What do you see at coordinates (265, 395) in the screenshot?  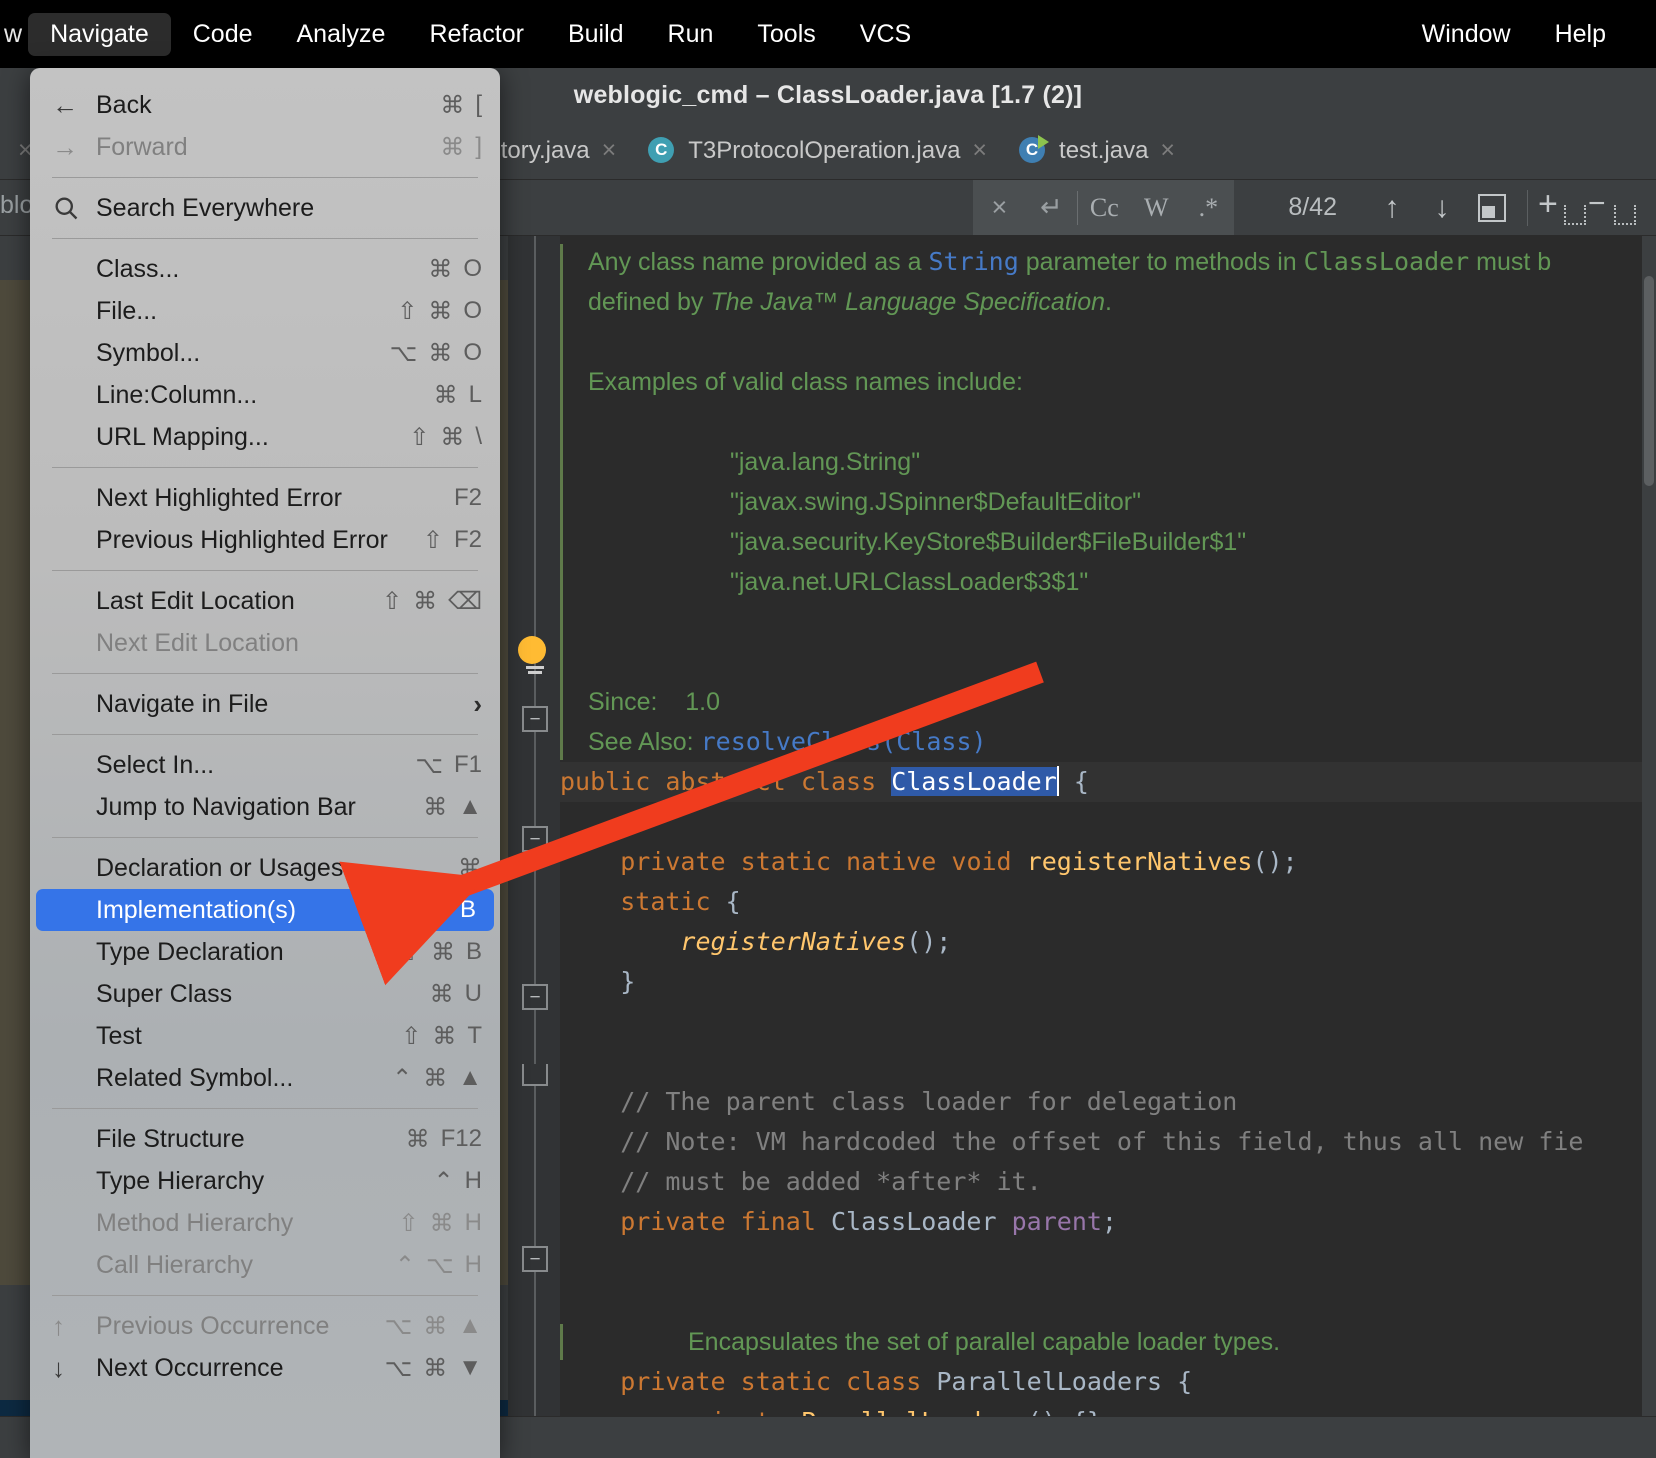 I see `menu-item-line-column: Line:Column... ⌘ L` at bounding box center [265, 395].